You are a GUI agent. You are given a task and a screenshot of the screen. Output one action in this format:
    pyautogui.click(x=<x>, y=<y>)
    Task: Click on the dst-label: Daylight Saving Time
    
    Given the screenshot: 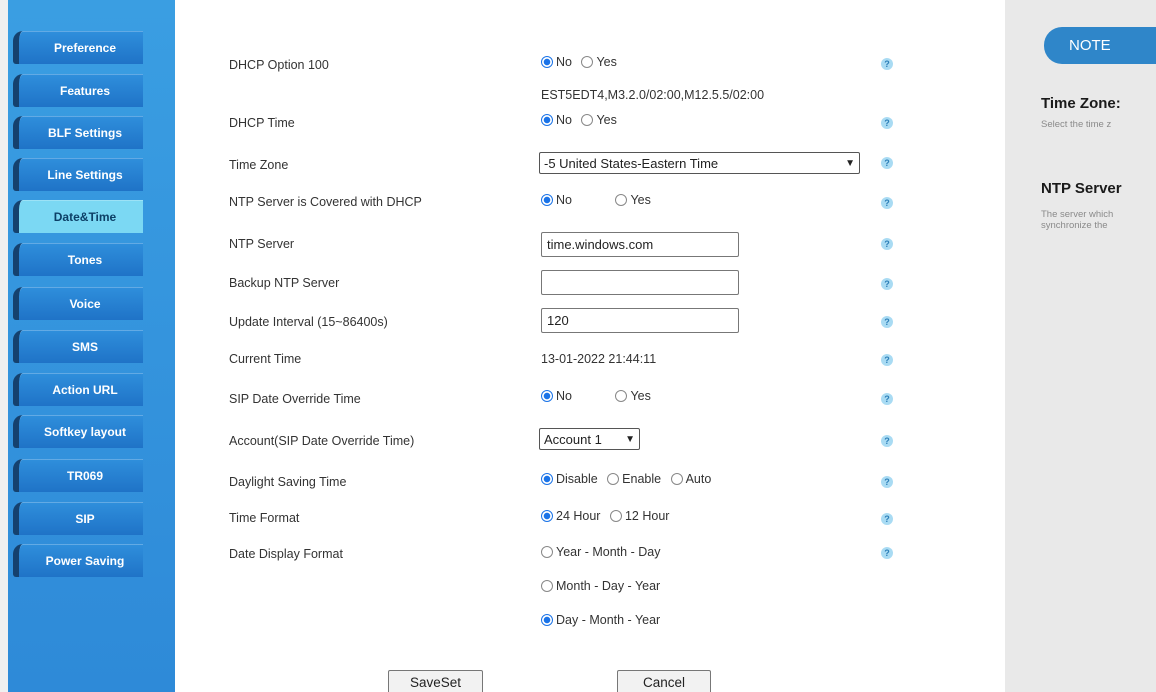 What is the action you would take?
    pyautogui.click(x=288, y=482)
    